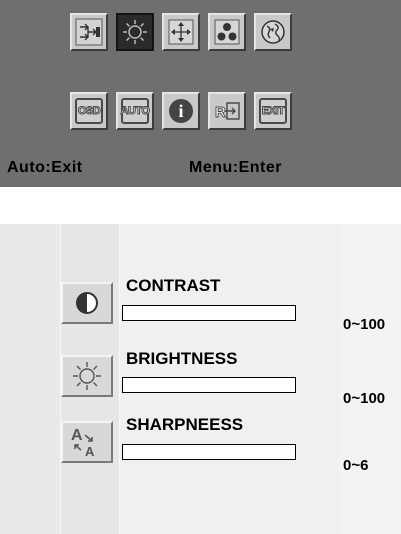 This screenshot has height=534, width=401. I want to click on recall-icon: R, so click(227, 111).